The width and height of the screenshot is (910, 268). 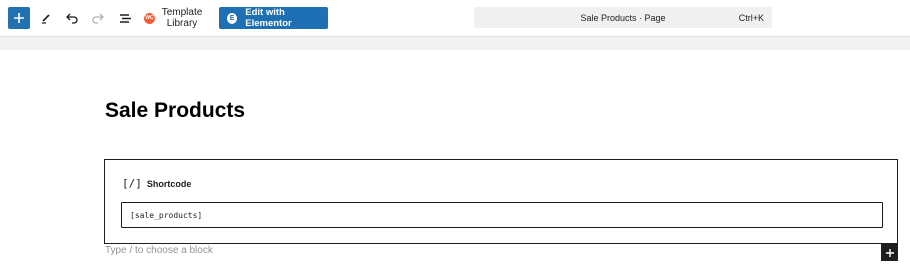 I want to click on undo-icon, so click(x=72, y=18).